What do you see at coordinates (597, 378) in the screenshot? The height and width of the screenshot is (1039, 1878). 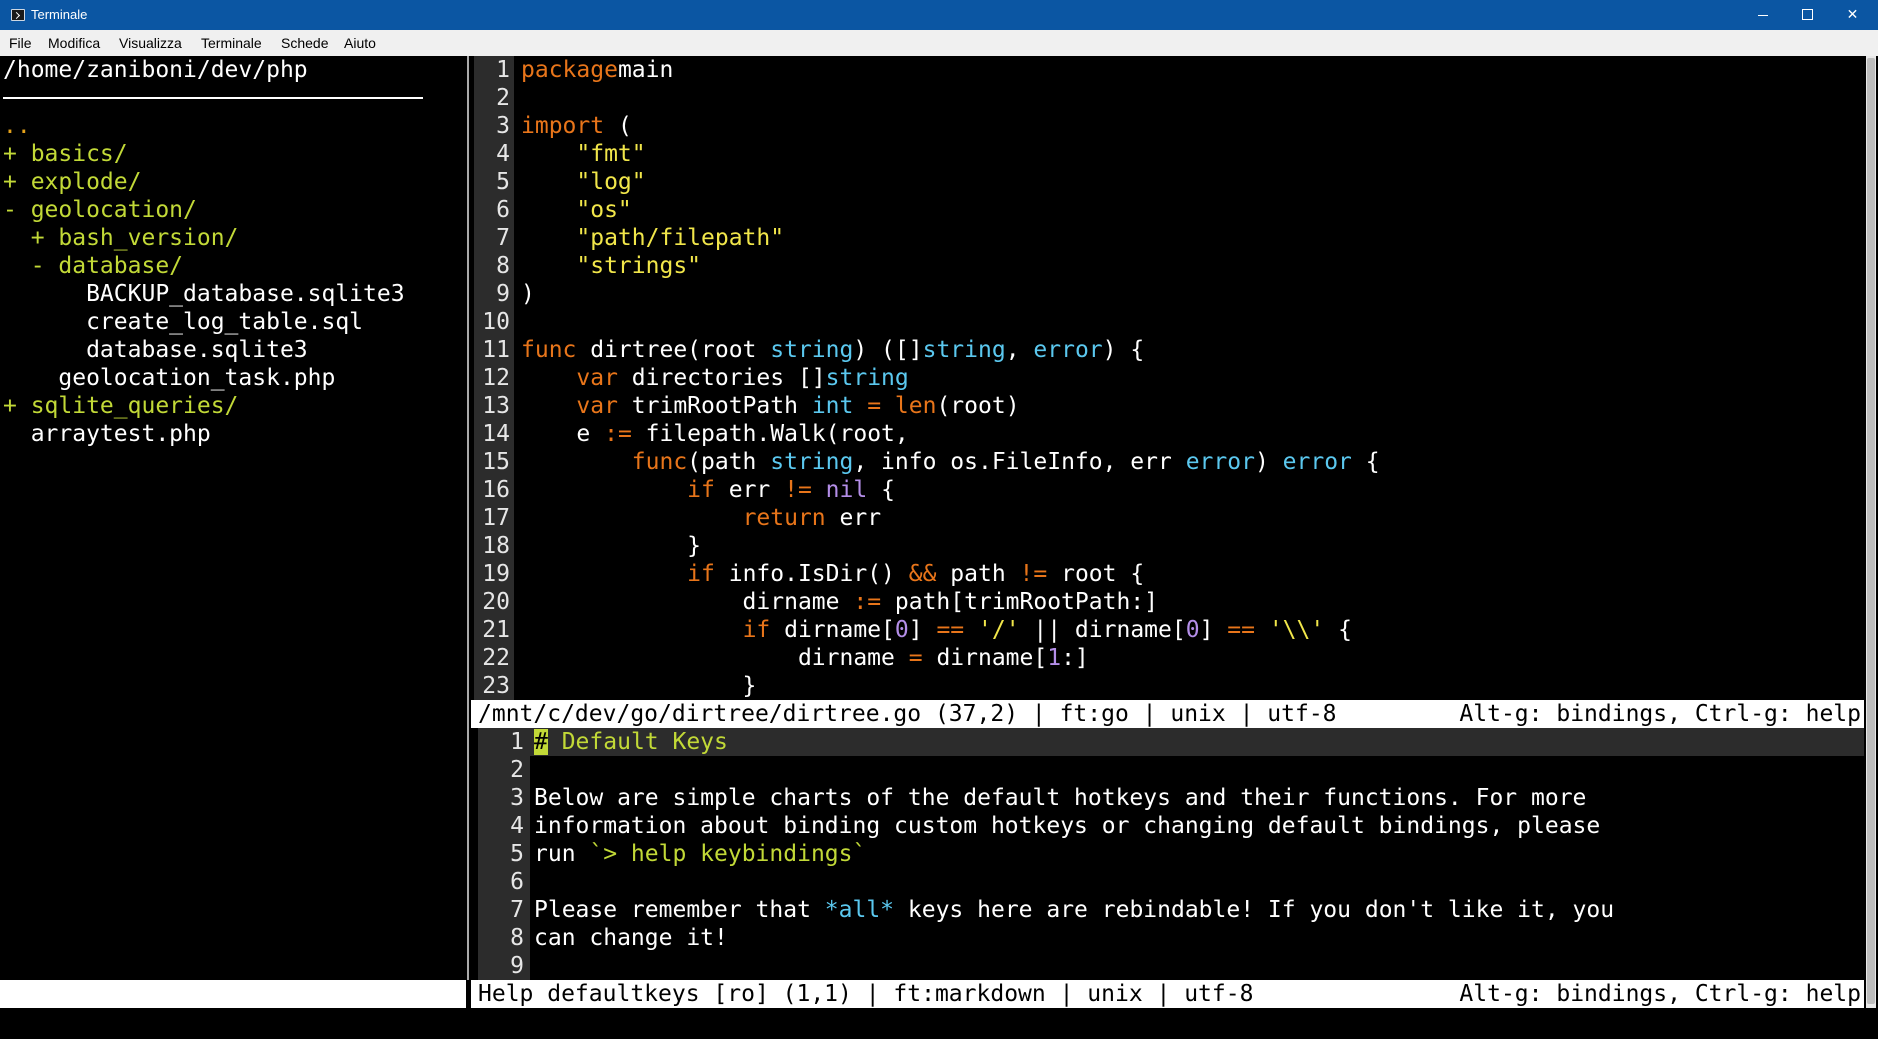 I see `code-token: var` at bounding box center [597, 378].